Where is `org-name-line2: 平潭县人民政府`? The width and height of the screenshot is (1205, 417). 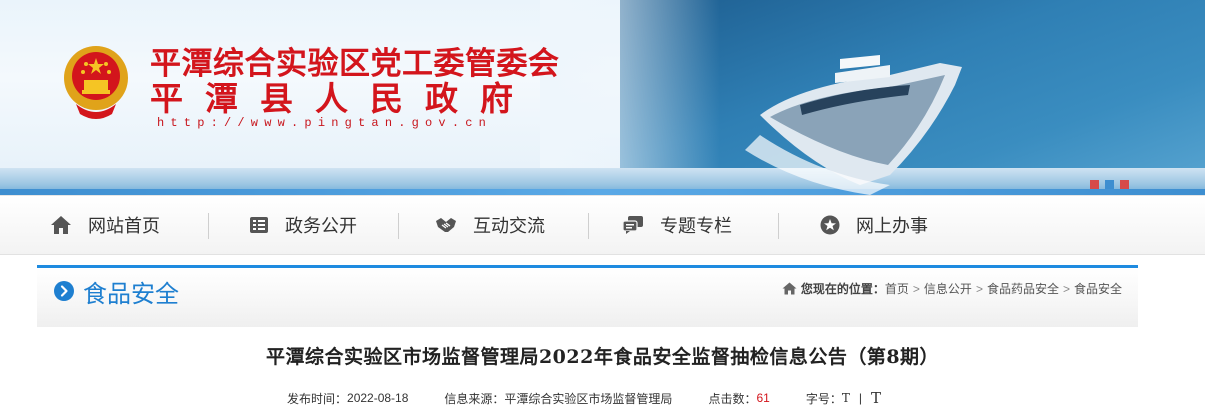
org-name-line2: 平潭县人民政府 is located at coordinates (342, 98).